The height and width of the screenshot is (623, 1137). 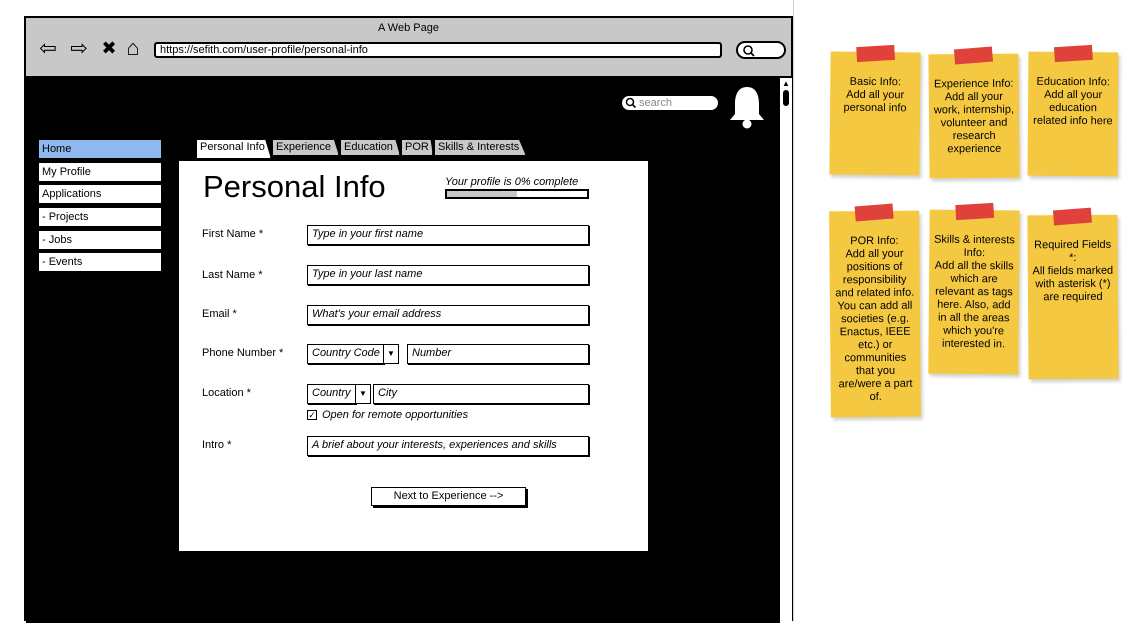 What do you see at coordinates (480, 147) in the screenshot?
I see `tab-skills-interests: Skills & Interests` at bounding box center [480, 147].